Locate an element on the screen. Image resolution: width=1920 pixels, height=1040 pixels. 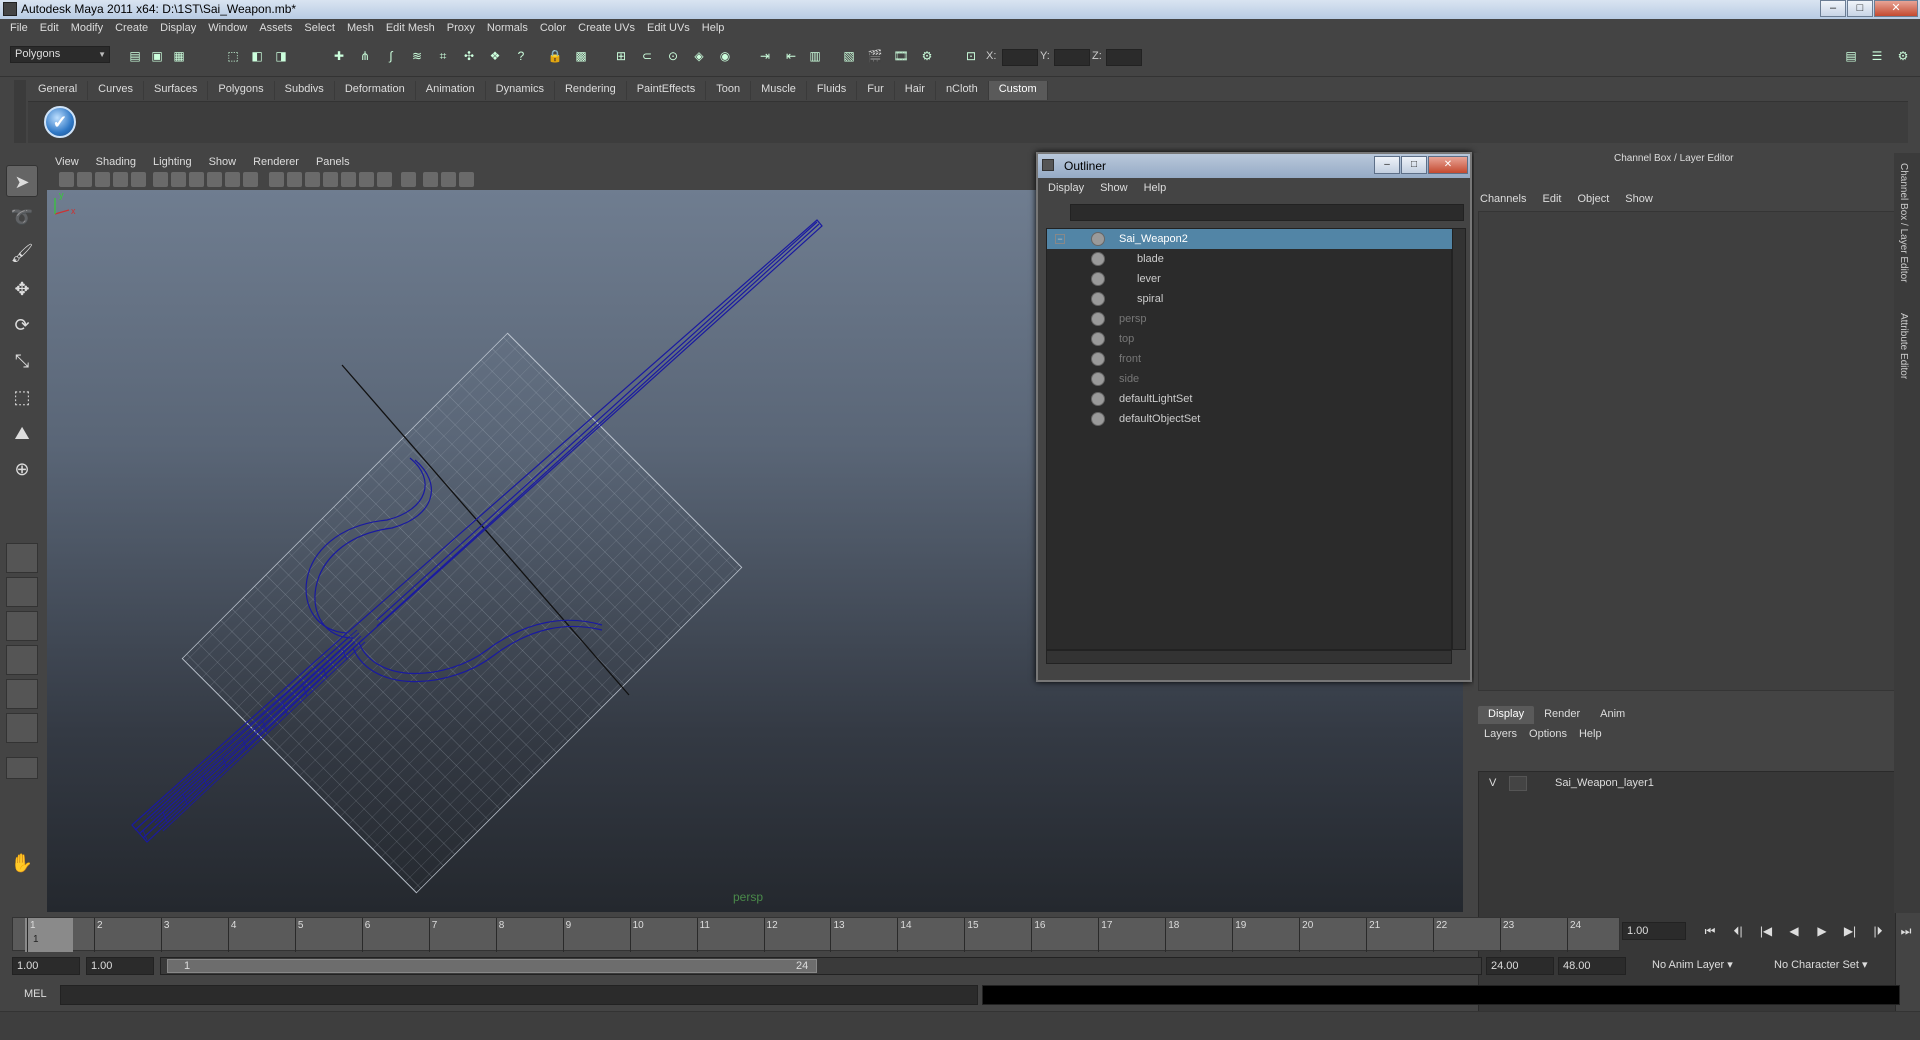
step-forward-frame-icon: ▶| is located at coordinates (1850, 931).